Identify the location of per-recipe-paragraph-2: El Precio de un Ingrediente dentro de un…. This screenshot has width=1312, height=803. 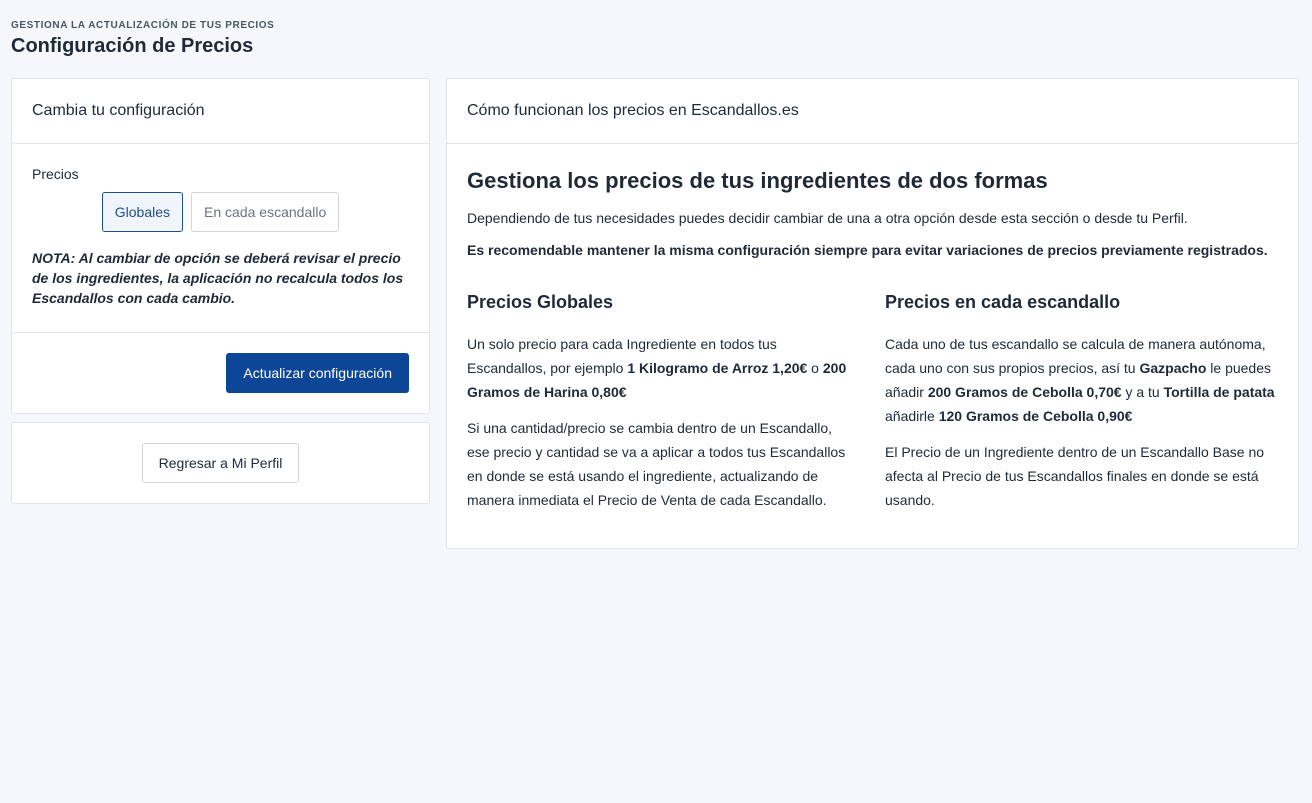
(1075, 476).